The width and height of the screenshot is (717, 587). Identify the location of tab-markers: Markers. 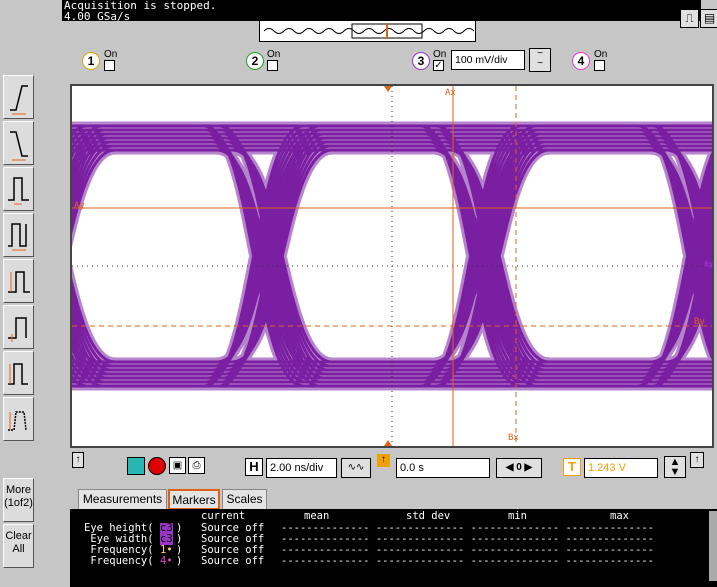
(194, 499).